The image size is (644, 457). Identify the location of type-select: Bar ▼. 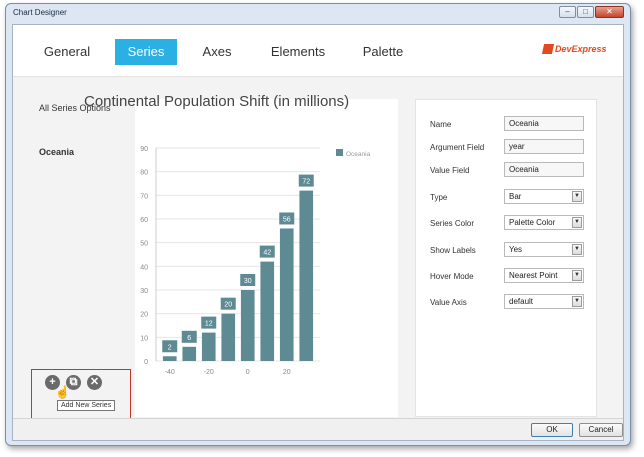
(544, 196).